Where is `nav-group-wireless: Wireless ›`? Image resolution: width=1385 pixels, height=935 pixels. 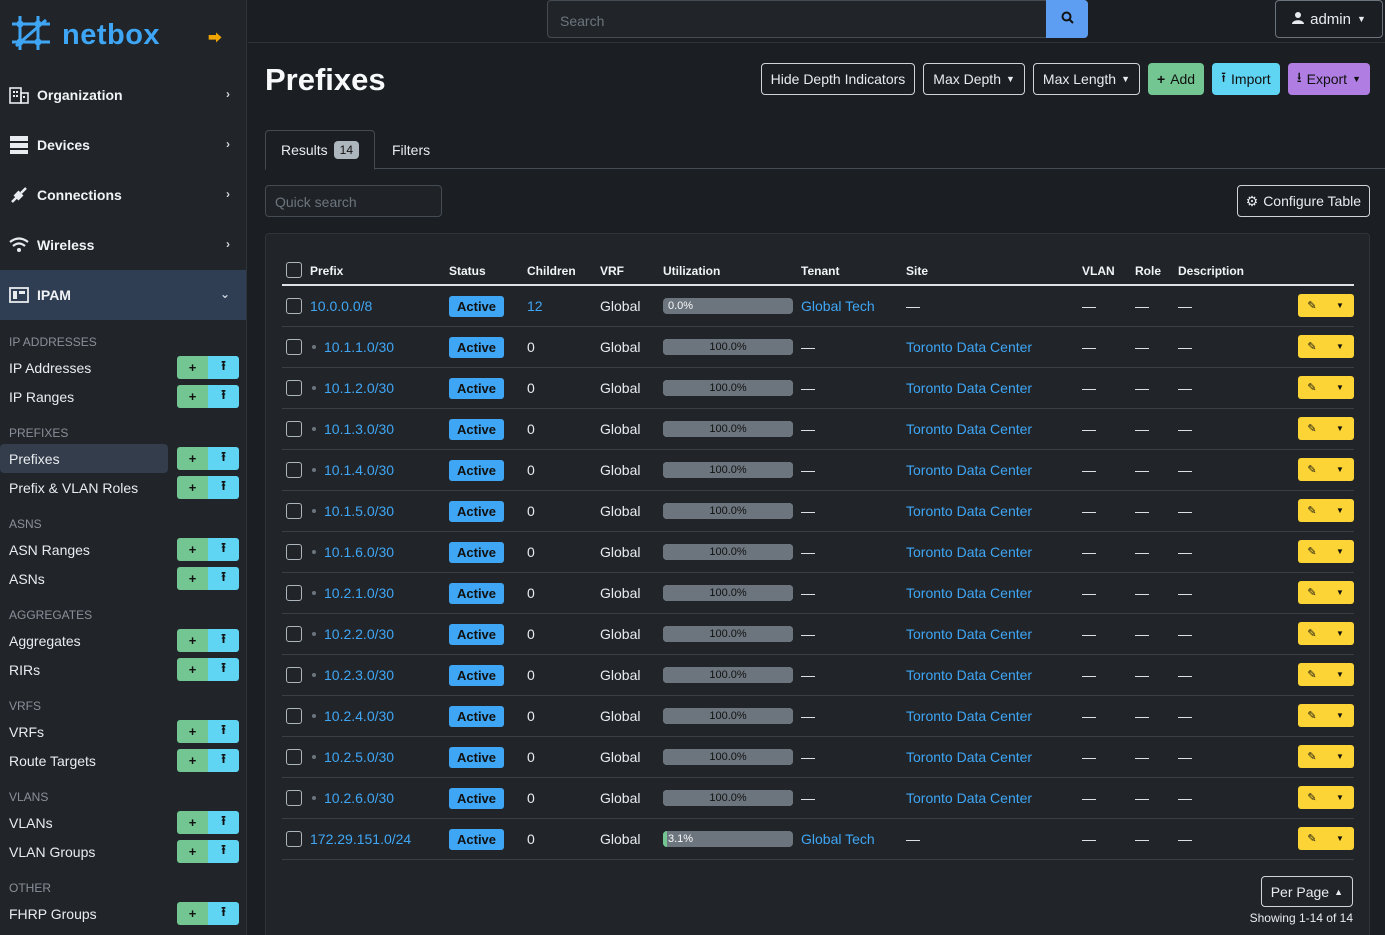 nav-group-wireless: Wireless › is located at coordinates (123, 245).